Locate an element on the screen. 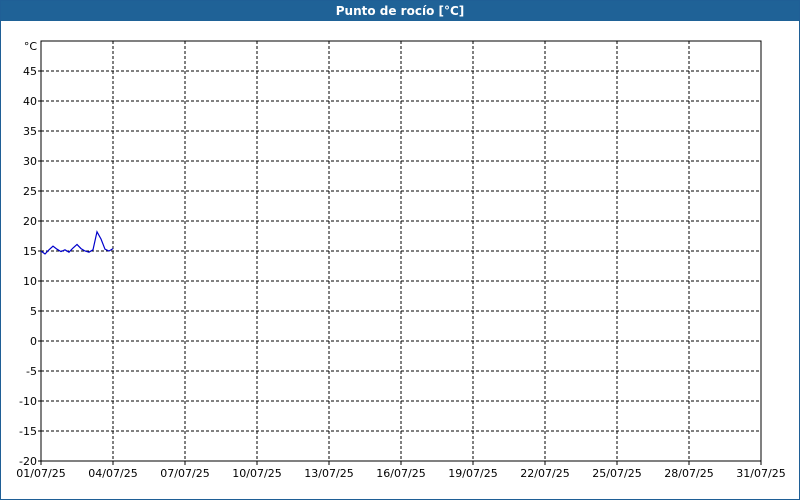 The image size is (800, 500). x-tick-label: 10/07/25 is located at coordinates (256, 473).